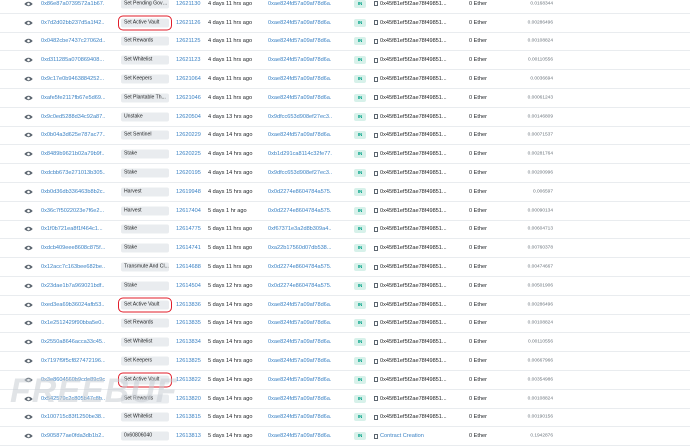 The height and width of the screenshot is (446, 690). What do you see at coordinates (192, 60) in the screenshot?
I see `block-link: 12621123` at bounding box center [192, 60].